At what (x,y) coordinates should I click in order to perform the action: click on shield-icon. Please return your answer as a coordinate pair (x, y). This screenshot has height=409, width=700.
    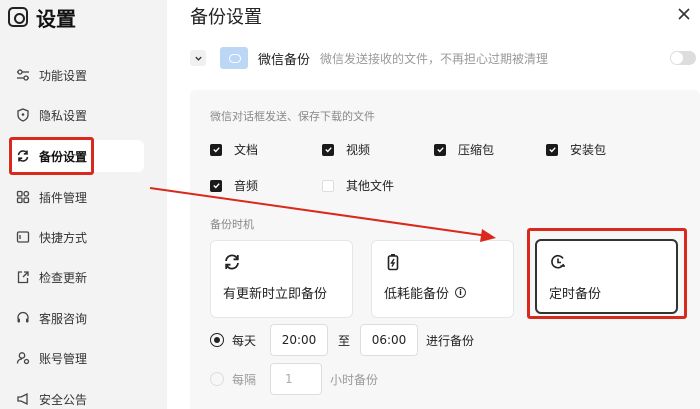
    Looking at the image, I should click on (23, 115).